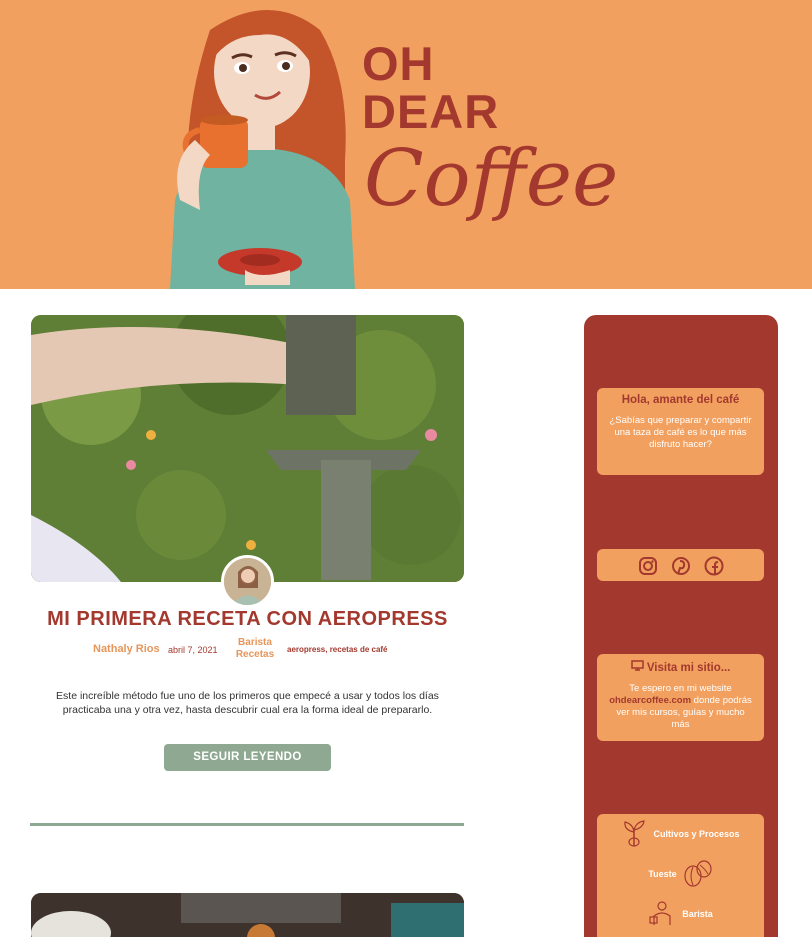  What do you see at coordinates (255, 655) in the screenshot?
I see `category-link-recetas: Recetas` at bounding box center [255, 655].